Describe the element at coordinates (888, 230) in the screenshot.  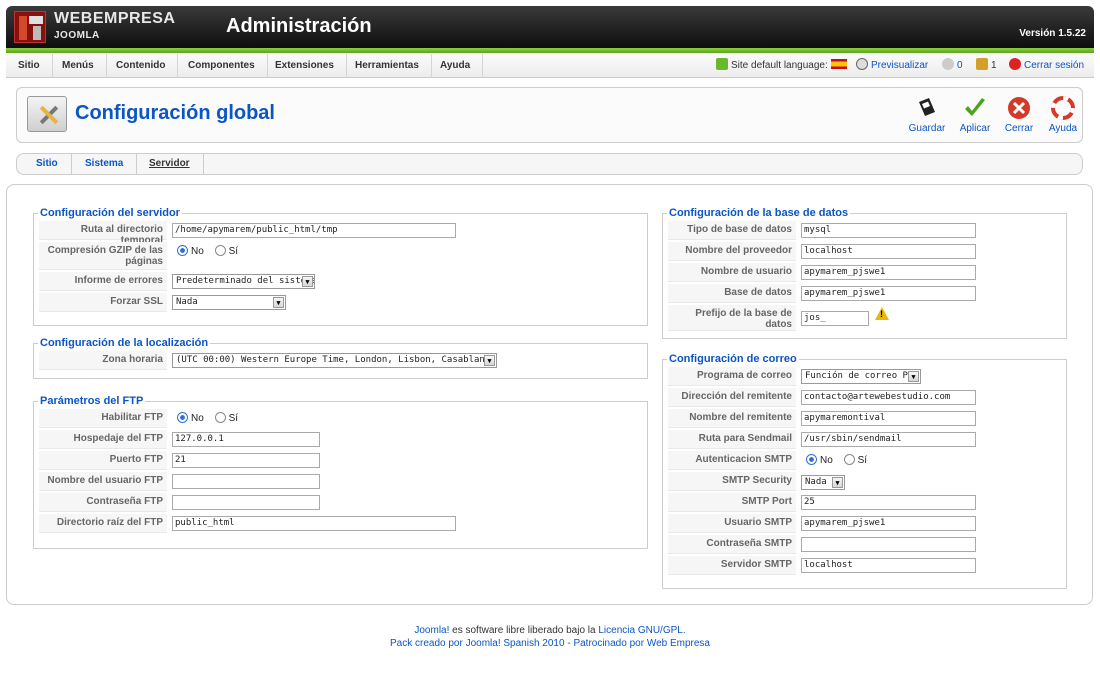
I see `db-type-input: mysql` at that location.